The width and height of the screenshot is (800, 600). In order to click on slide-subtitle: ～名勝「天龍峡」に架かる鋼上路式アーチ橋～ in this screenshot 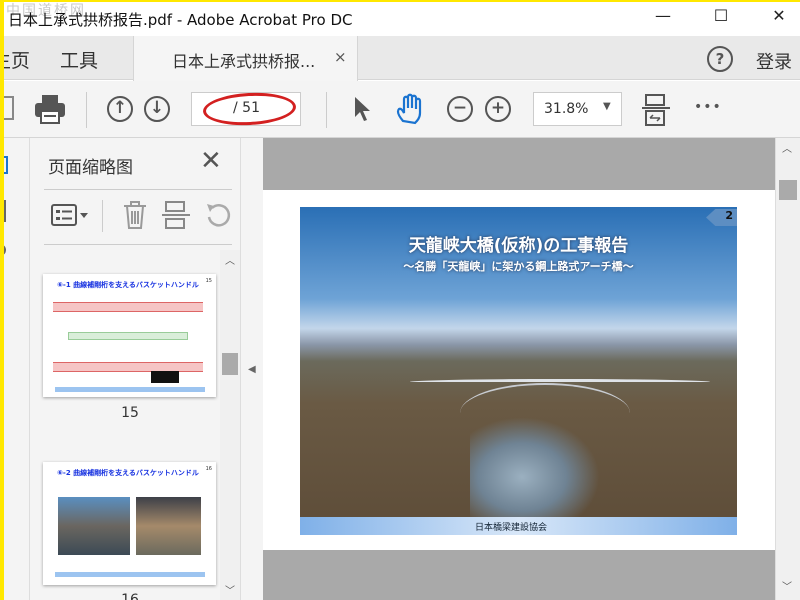, I will do `click(518, 266)`.